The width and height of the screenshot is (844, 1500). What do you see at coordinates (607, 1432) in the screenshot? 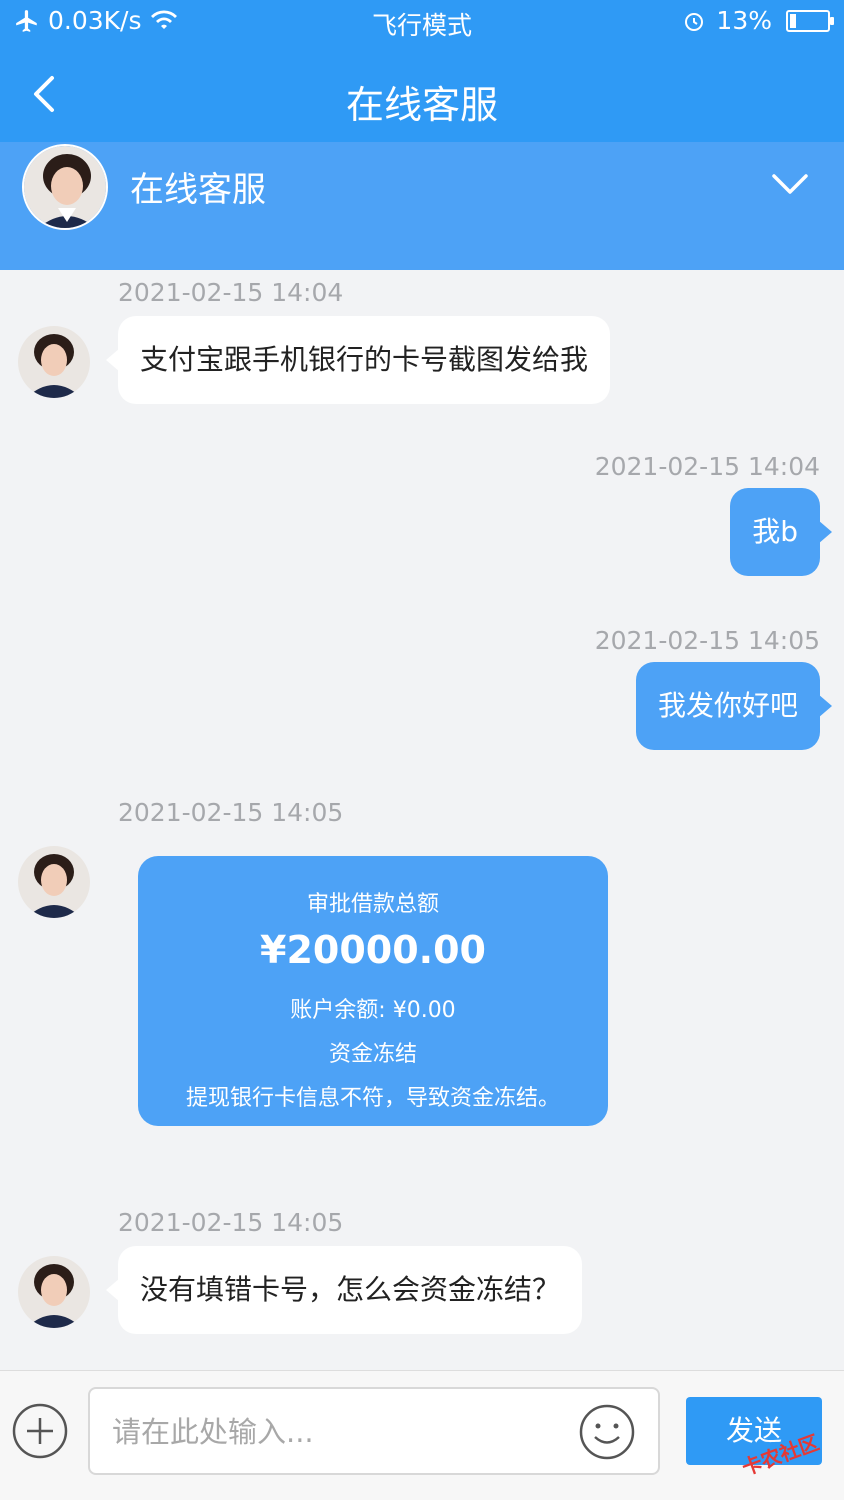
I see `emoji-icon` at bounding box center [607, 1432].